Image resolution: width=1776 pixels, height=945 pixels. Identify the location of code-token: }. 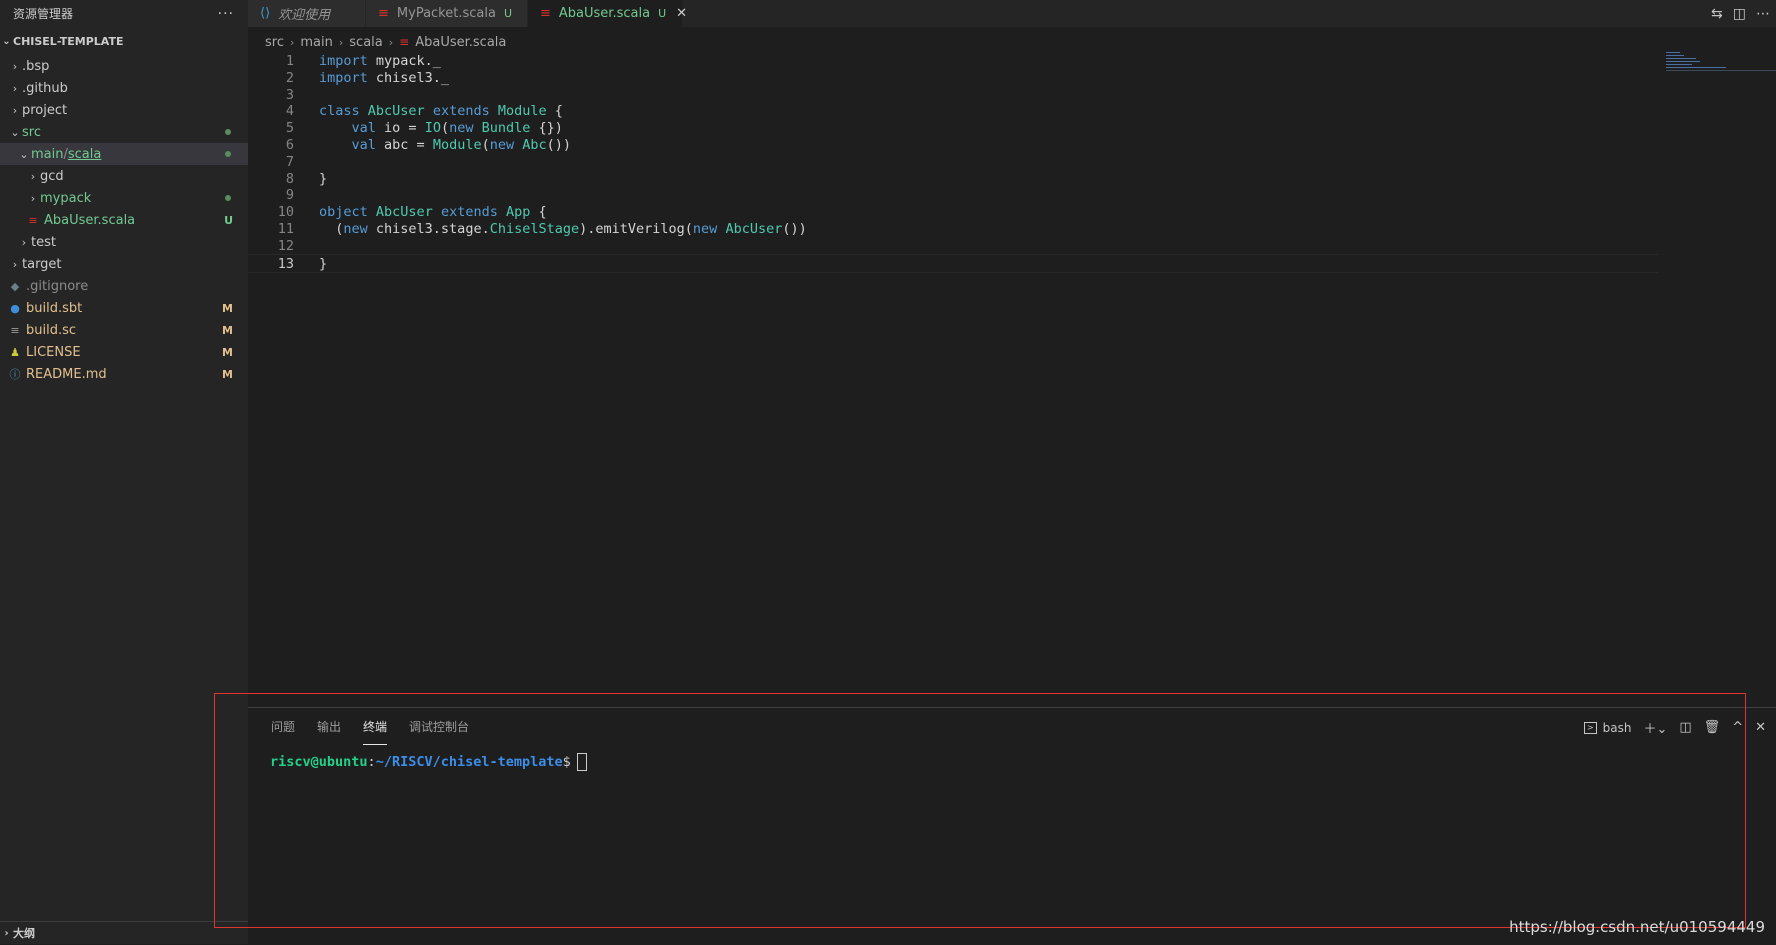
(323, 263).